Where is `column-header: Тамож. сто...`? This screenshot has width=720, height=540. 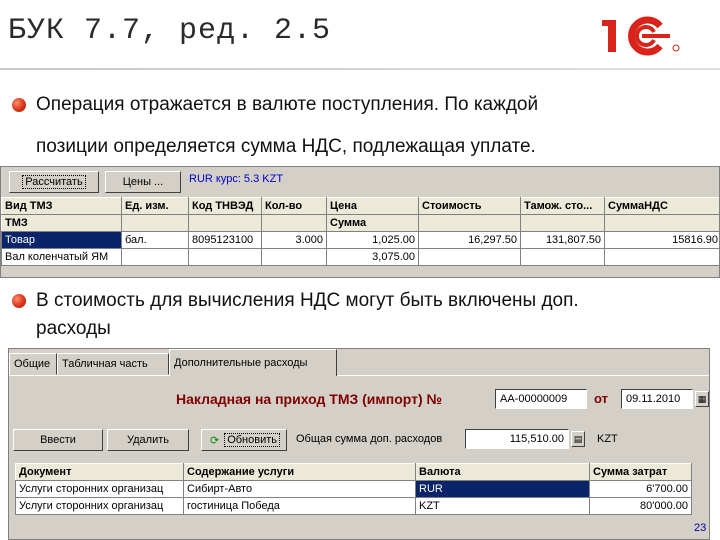 column-header: Тамож. сто... is located at coordinates (562, 206).